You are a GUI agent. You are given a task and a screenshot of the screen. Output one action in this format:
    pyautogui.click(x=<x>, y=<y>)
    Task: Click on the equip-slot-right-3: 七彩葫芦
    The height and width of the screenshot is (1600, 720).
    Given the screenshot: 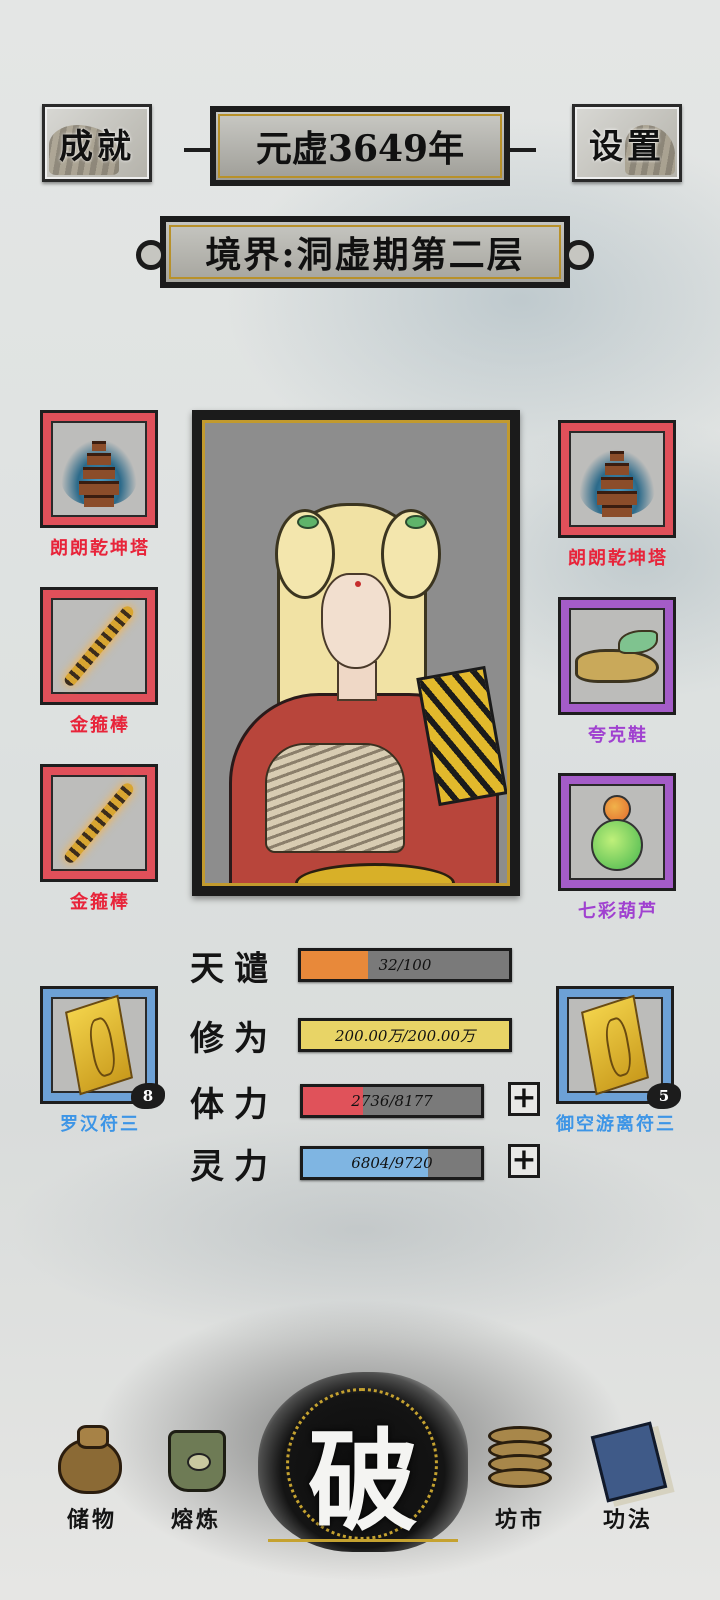 What is the action you would take?
    pyautogui.click(x=618, y=848)
    